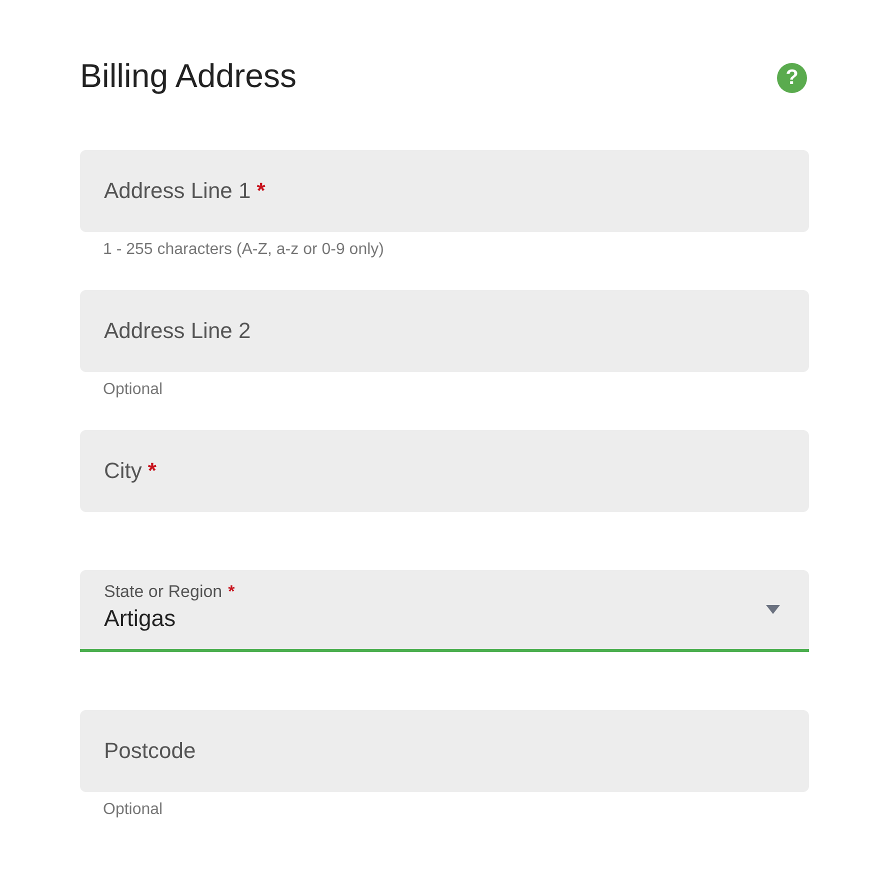 This screenshot has height=876, width=888. Describe the element at coordinates (150, 751) in the screenshot. I see `field-label: Postcode` at that location.